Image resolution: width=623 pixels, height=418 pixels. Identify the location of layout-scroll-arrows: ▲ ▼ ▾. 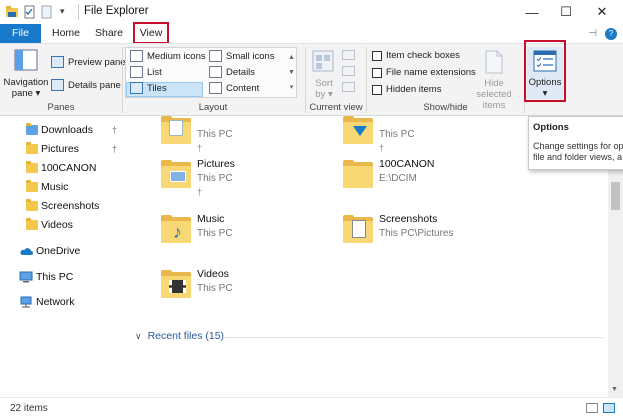
(291, 72).